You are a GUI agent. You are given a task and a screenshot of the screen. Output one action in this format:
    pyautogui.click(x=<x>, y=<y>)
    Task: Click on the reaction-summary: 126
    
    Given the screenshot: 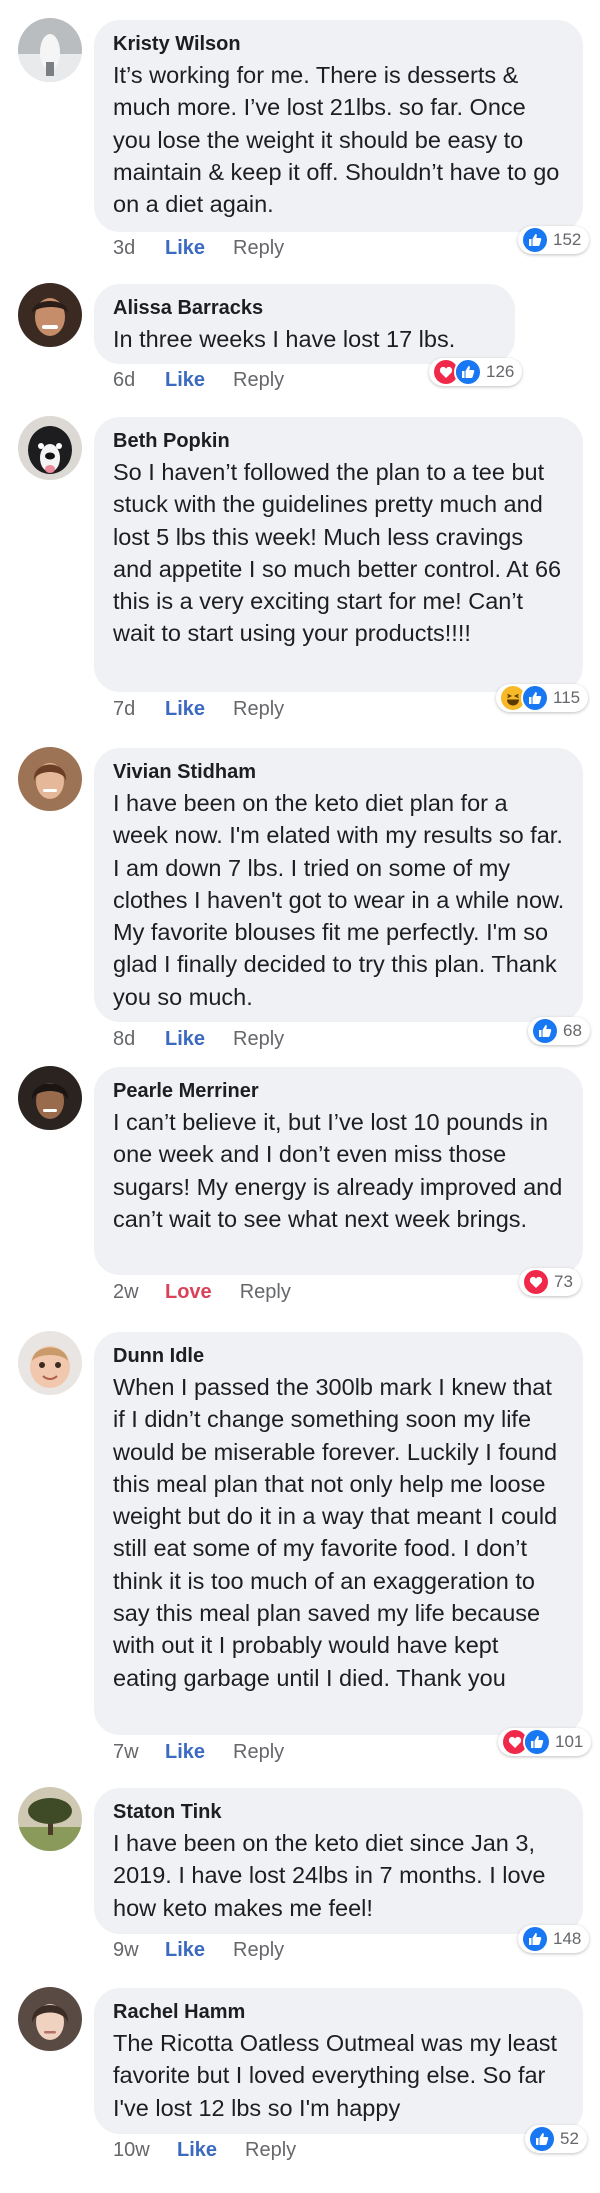 What is the action you would take?
    pyautogui.click(x=476, y=372)
    